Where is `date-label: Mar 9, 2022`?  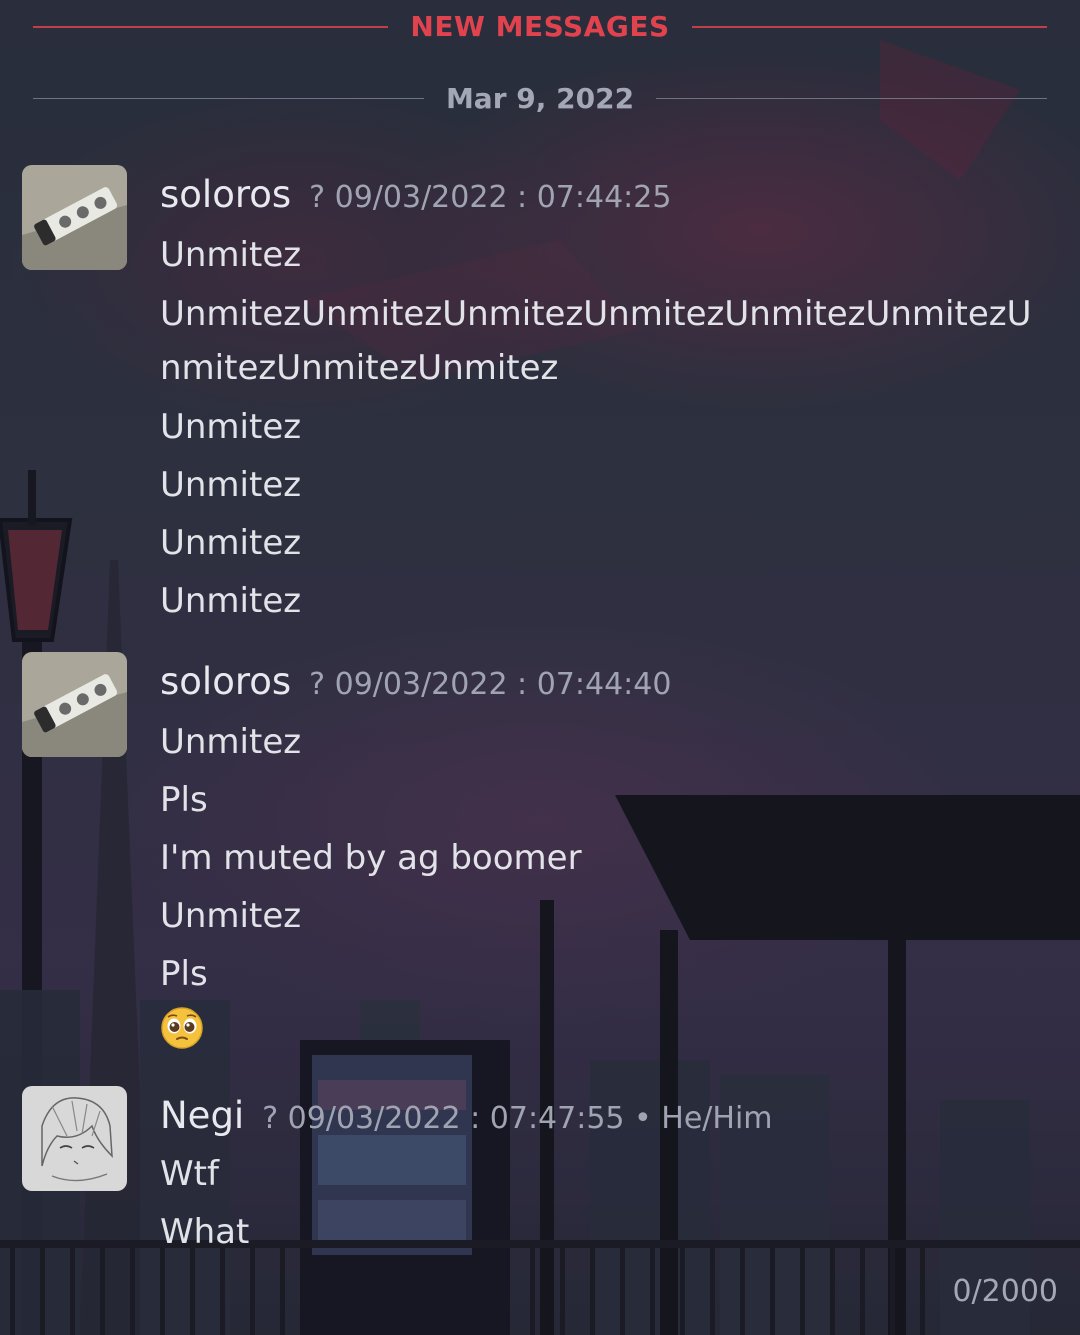 date-label: Mar 9, 2022 is located at coordinates (540, 98).